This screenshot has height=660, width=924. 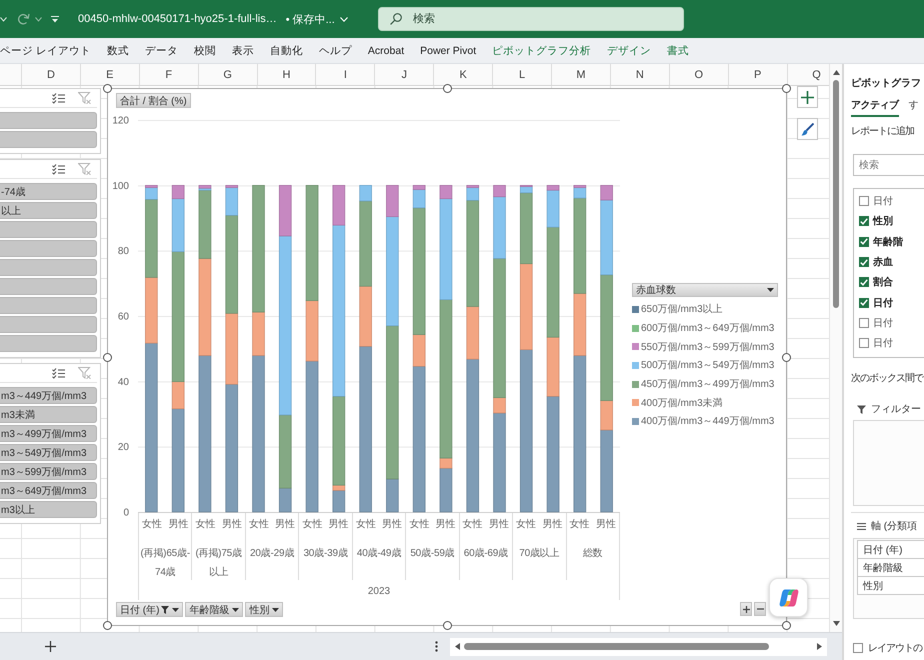 I want to click on field-name: 割合, so click(x=883, y=282).